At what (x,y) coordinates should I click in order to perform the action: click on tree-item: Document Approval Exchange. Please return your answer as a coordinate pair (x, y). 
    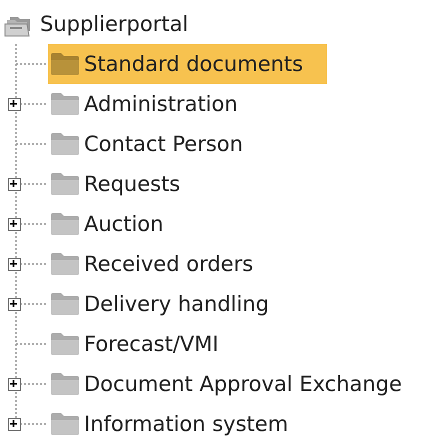
    Looking at the image, I should click on (237, 384).